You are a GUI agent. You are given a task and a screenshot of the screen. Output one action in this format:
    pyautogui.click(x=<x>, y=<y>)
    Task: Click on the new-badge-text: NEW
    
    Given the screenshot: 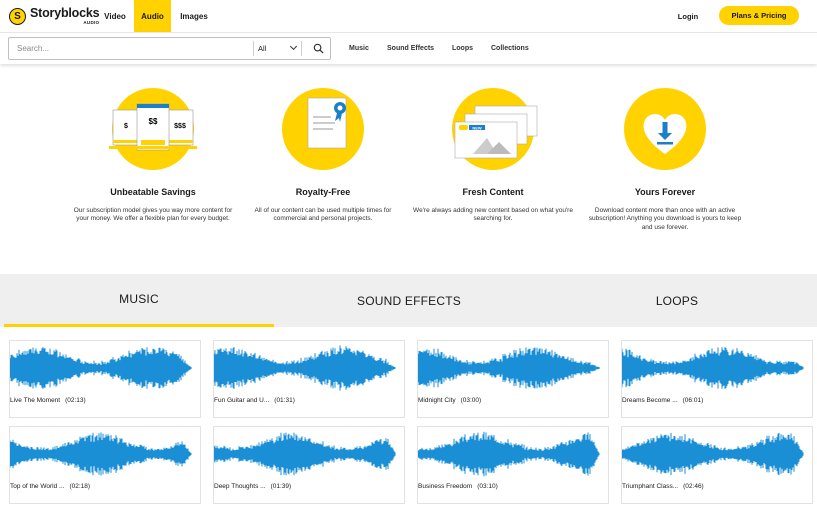 What is the action you would take?
    pyautogui.click(x=477, y=127)
    